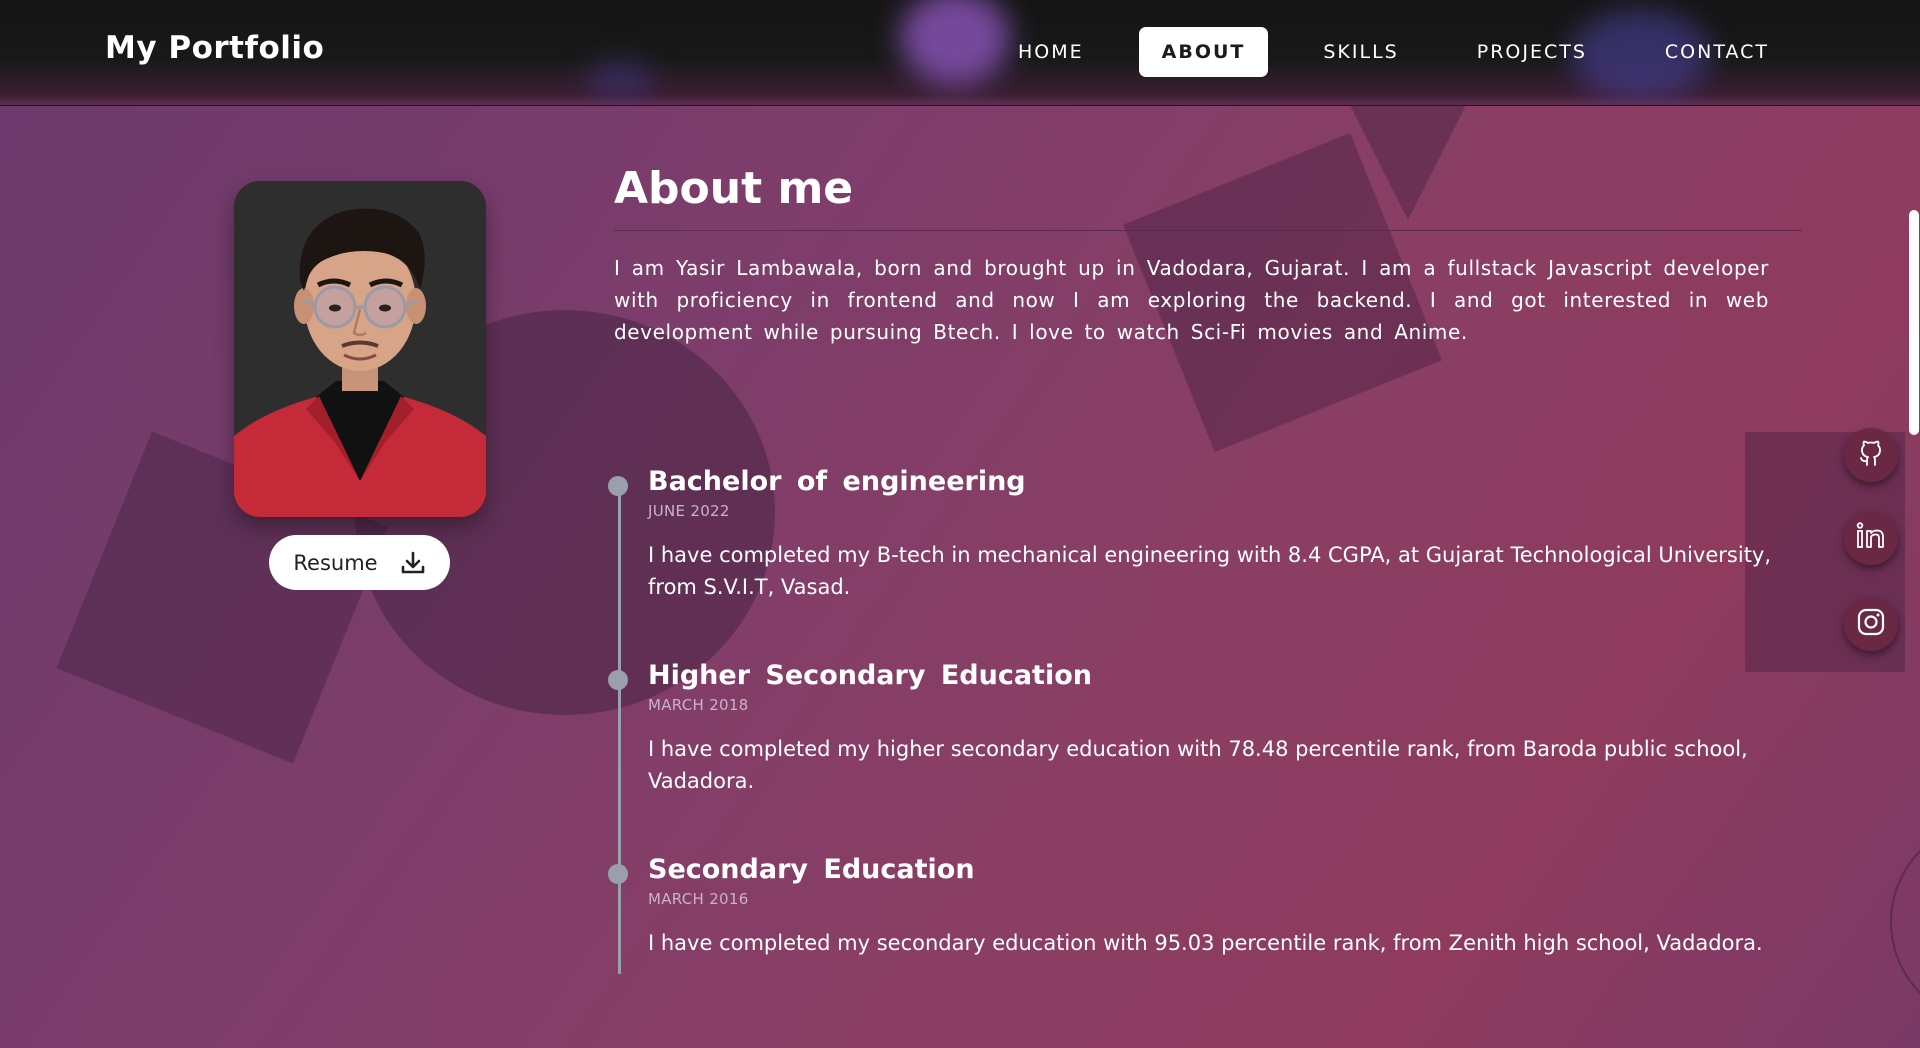 This screenshot has width=1920, height=1048. Describe the element at coordinates (214, 48) in the screenshot. I see `site-logo: My Portfolio` at that location.